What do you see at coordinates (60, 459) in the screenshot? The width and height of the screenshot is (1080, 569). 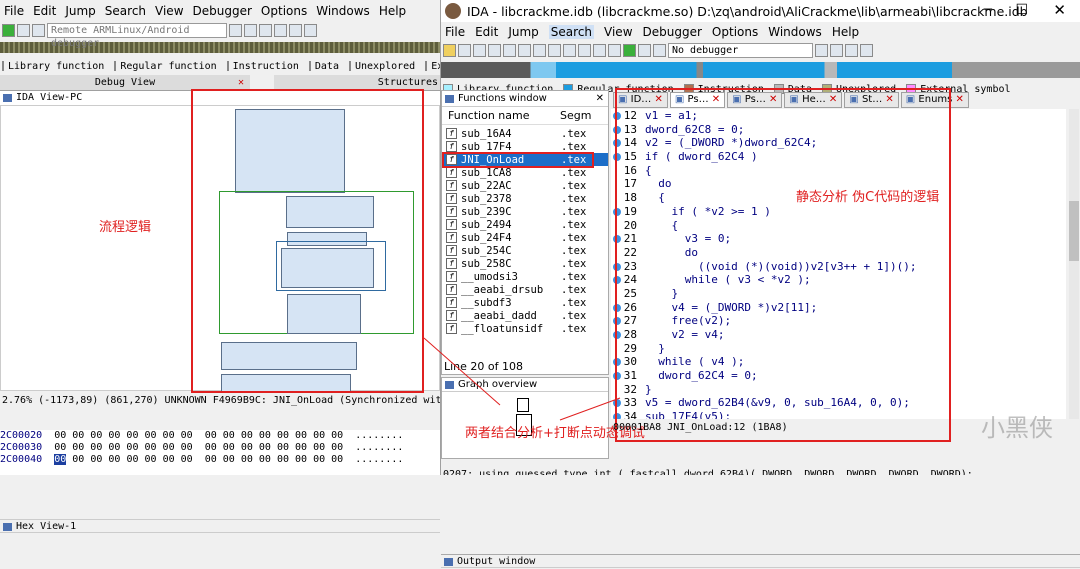 I see `hex-selected-byte: 00` at bounding box center [60, 459].